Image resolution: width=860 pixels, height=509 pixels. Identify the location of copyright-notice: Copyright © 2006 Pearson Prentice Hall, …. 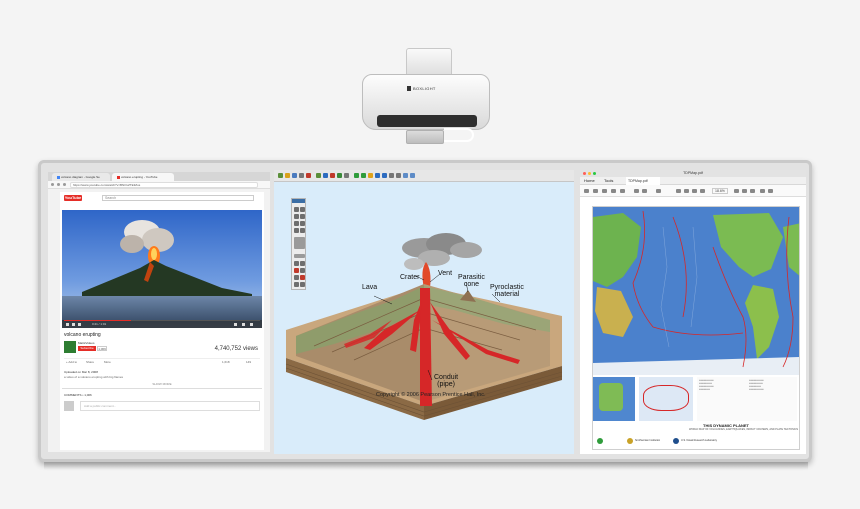
(431, 395).